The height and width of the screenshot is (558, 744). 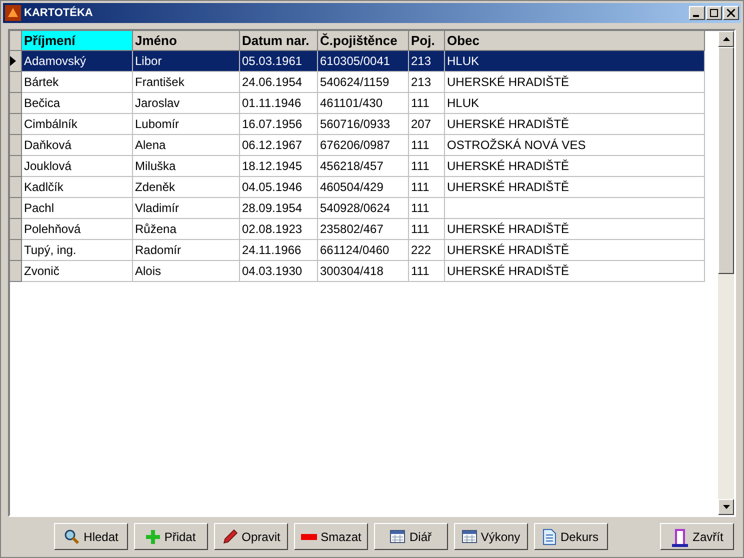 I want to click on scroll-down-button, so click(x=726, y=507).